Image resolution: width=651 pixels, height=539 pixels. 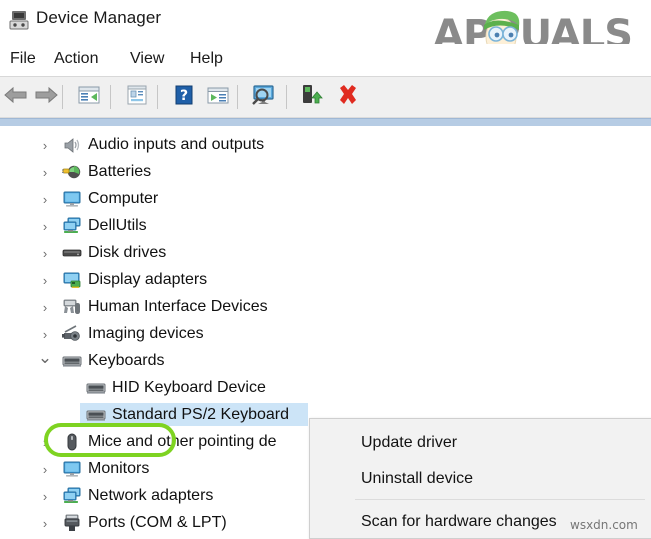 I want to click on context-menu-item-uninstall-device: Uninstall device, so click(x=480, y=479).